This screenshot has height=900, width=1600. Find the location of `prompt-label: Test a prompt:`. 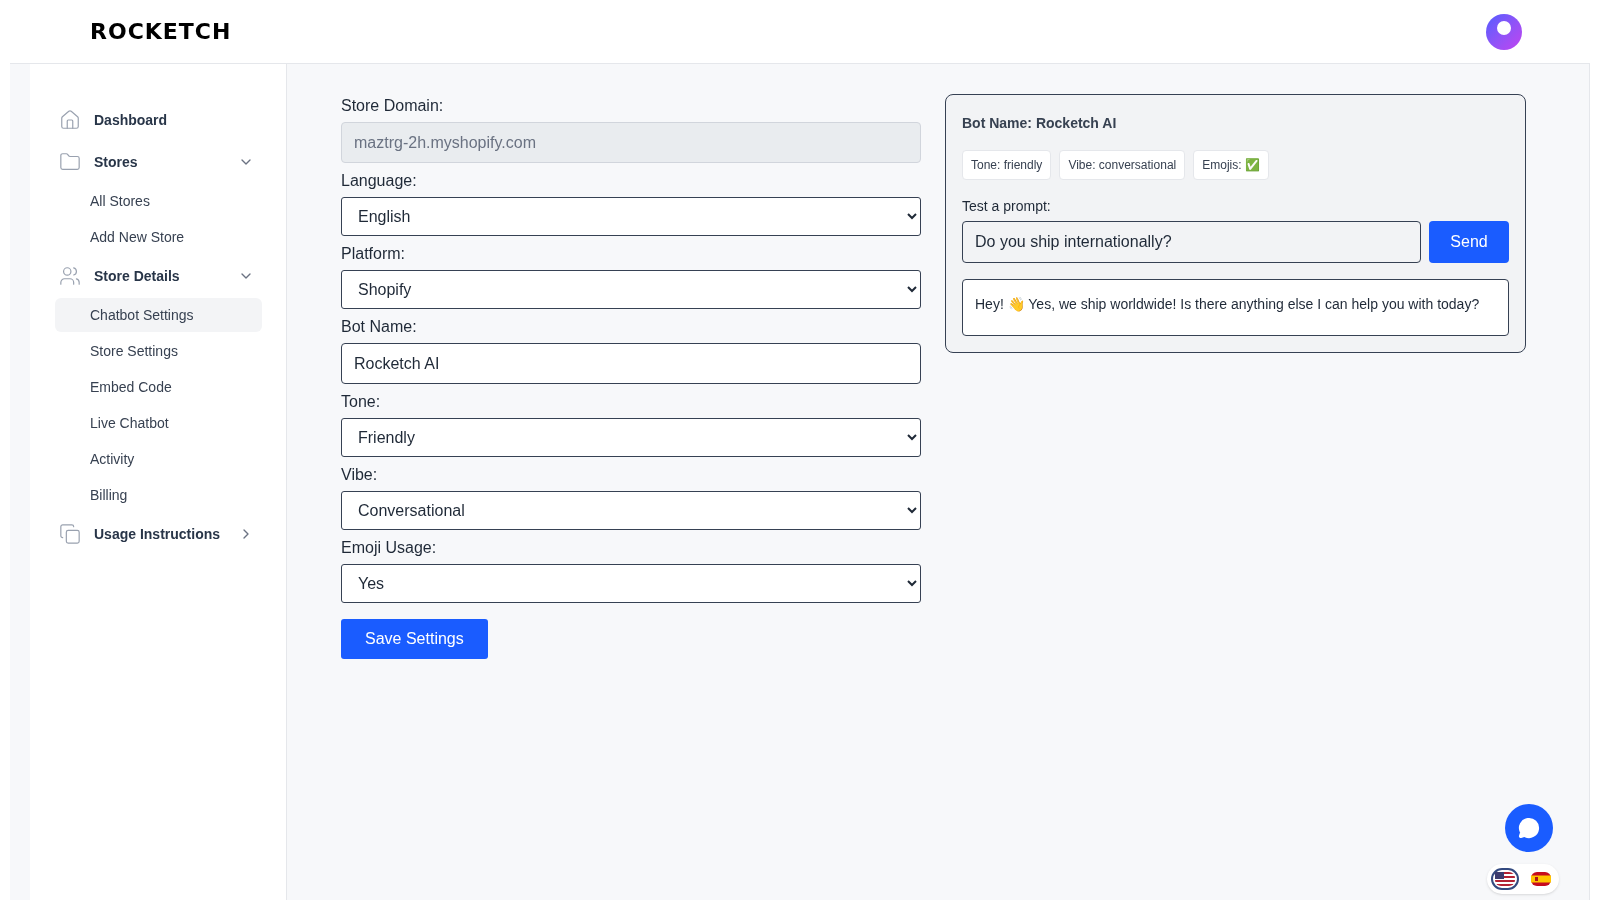

prompt-label: Test a prompt: is located at coordinates (1007, 206).